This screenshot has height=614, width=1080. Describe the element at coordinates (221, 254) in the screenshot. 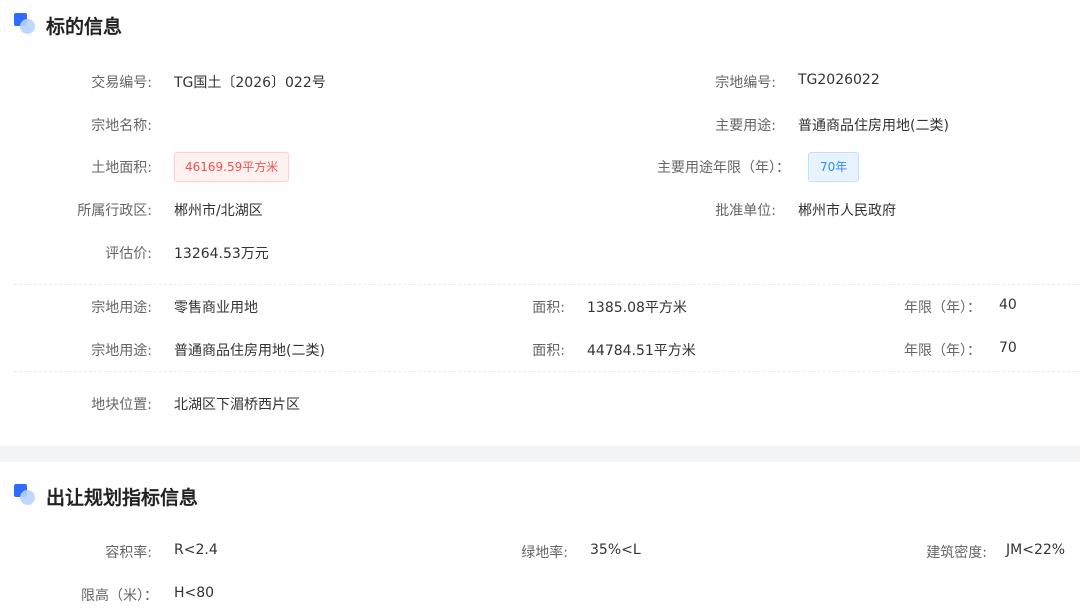

I see `appraisal-value: 13264.53万元` at that location.